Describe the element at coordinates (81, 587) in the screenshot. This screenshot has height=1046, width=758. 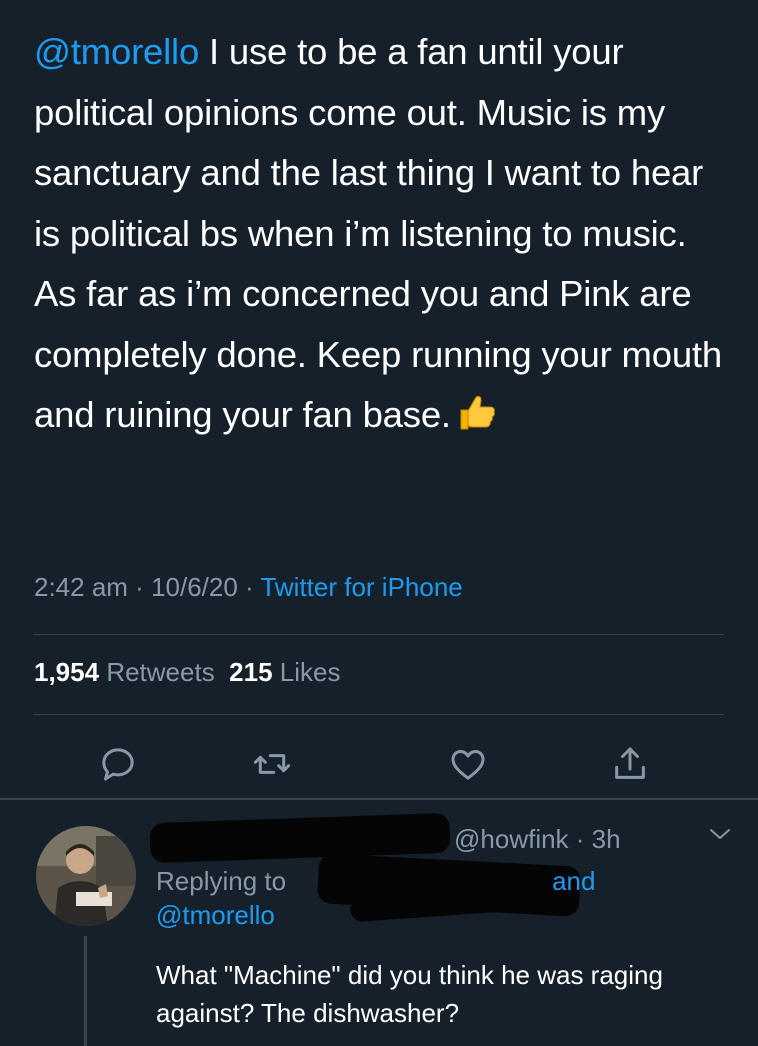
I see `tweet-time: 2:42 am` at that location.